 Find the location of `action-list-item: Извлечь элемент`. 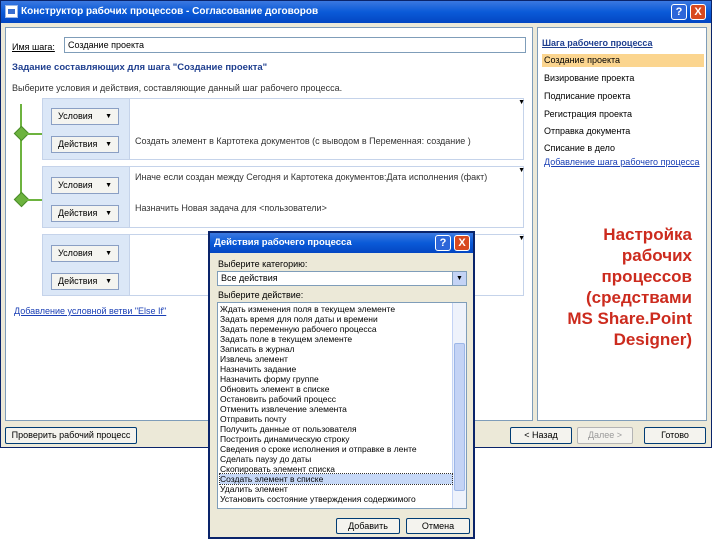

action-list-item: Извлечь элемент is located at coordinates (336, 359).